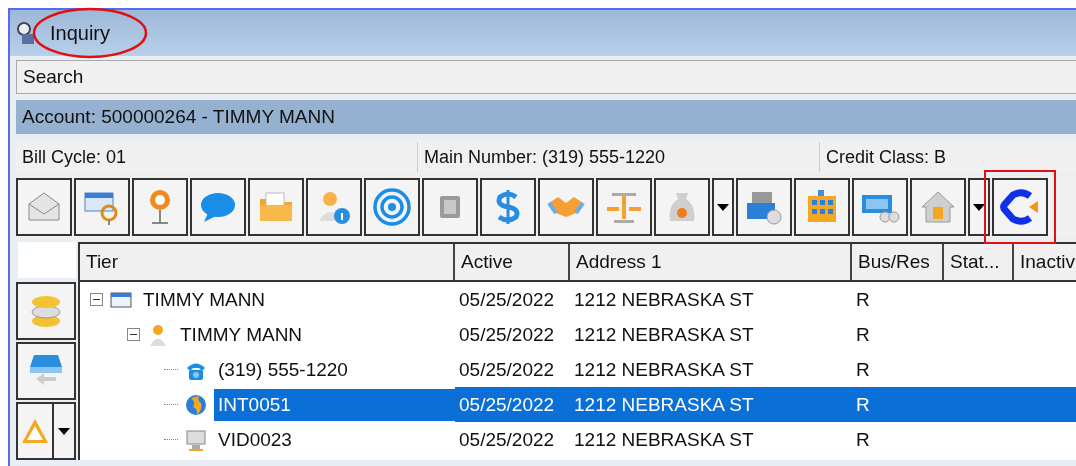  What do you see at coordinates (196, 439) in the screenshot?
I see `monitor-icon` at bounding box center [196, 439].